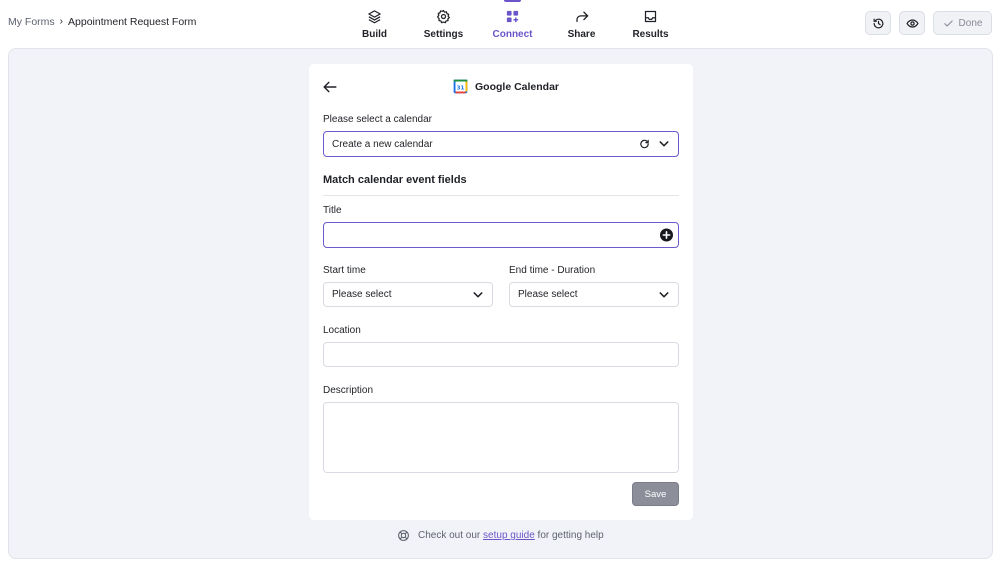 Image resolution: width=1000 pixels, height=568 pixels. Describe the element at coordinates (512, 1) in the screenshot. I see `active-tab-indicator` at that location.